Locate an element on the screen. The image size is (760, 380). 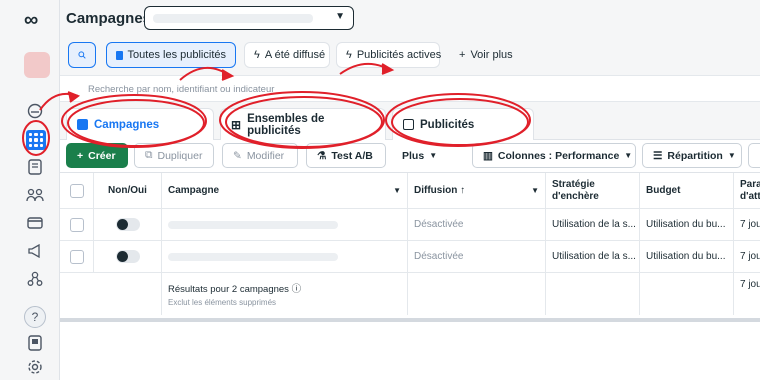
page-title: Campagnes is located at coordinates (109, 18).